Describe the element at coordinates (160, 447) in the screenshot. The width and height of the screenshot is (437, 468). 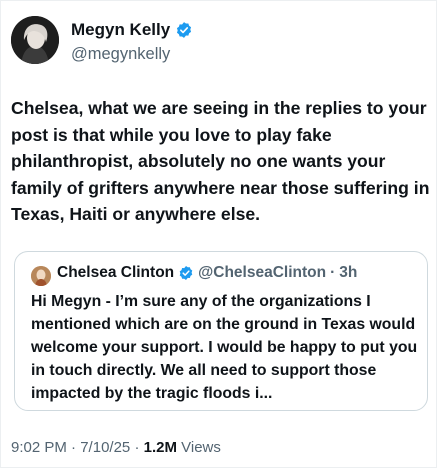
I see `views-count: 1.2M` at that location.